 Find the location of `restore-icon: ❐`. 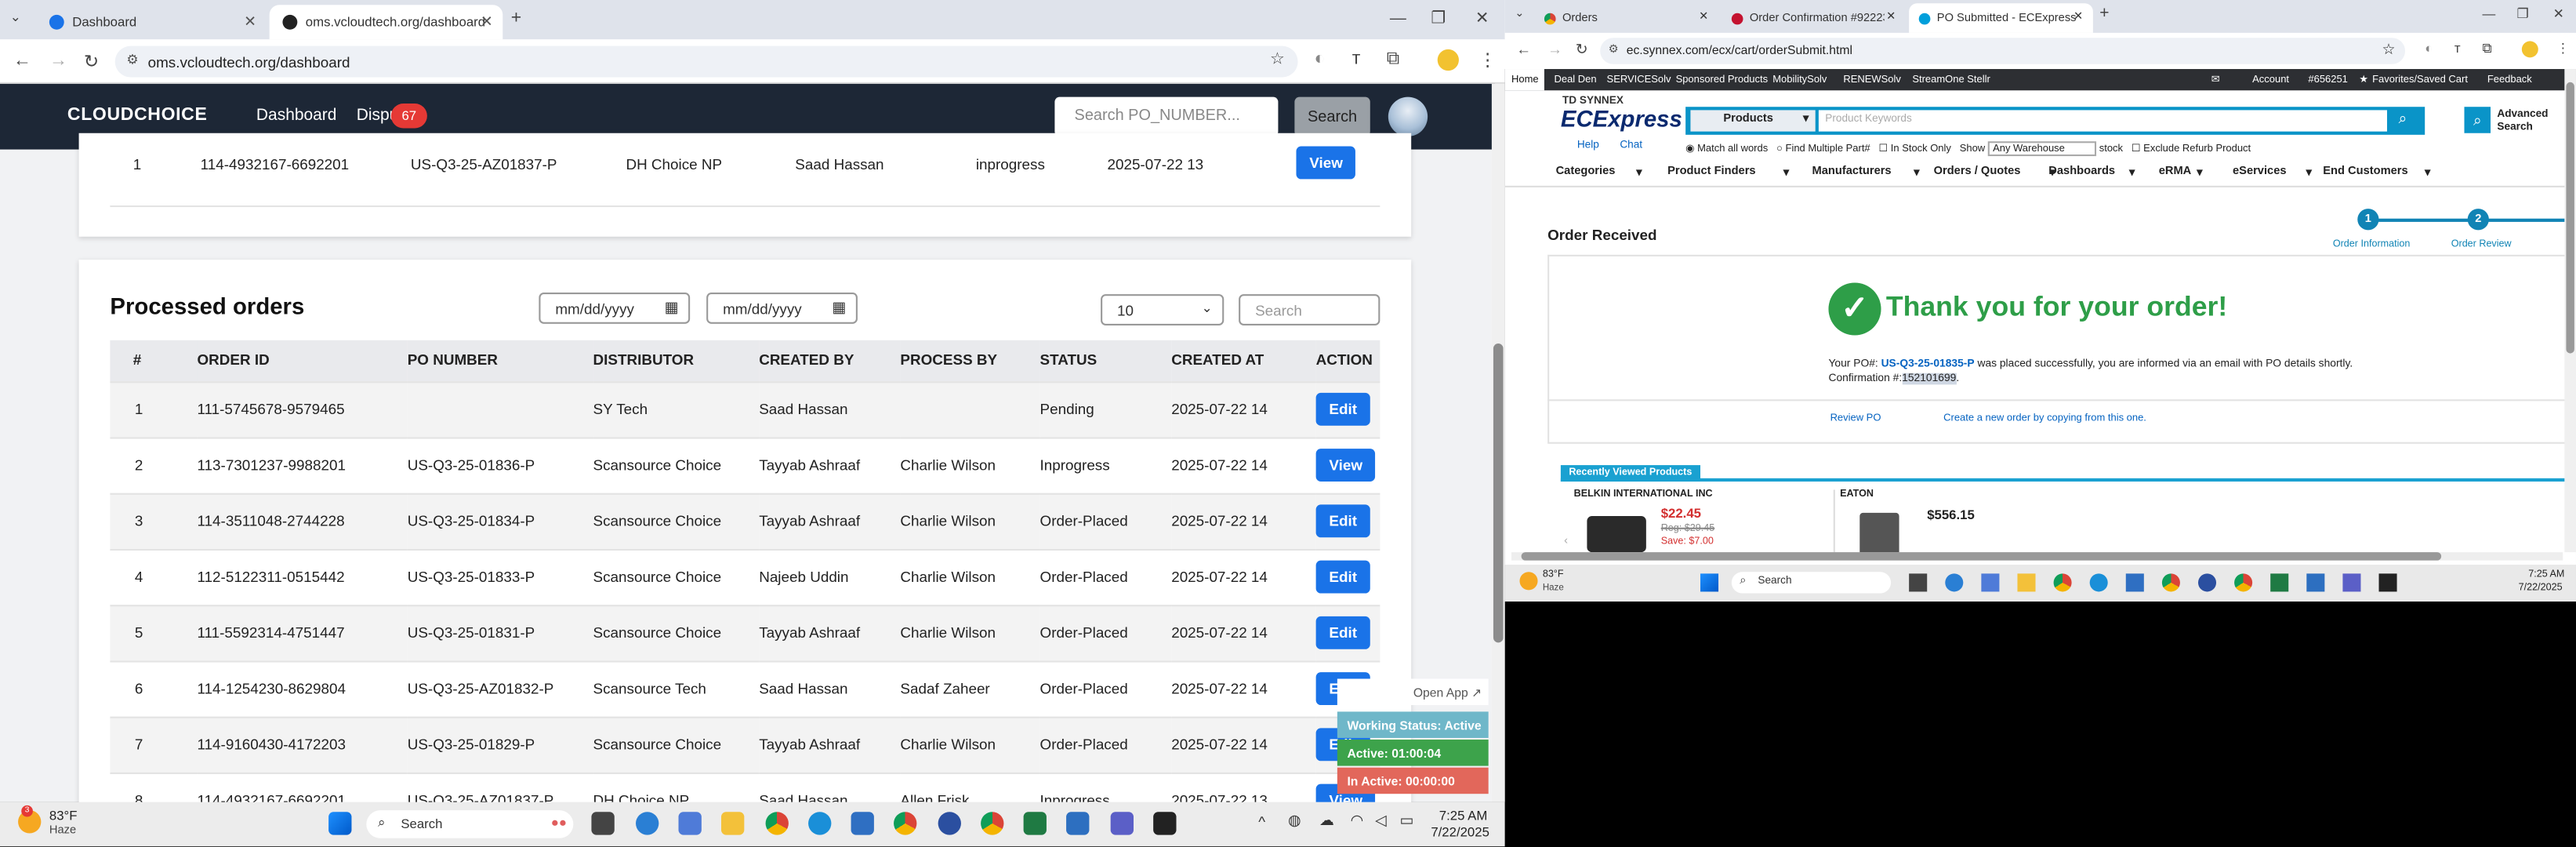

restore-icon: ❐ is located at coordinates (2523, 13).